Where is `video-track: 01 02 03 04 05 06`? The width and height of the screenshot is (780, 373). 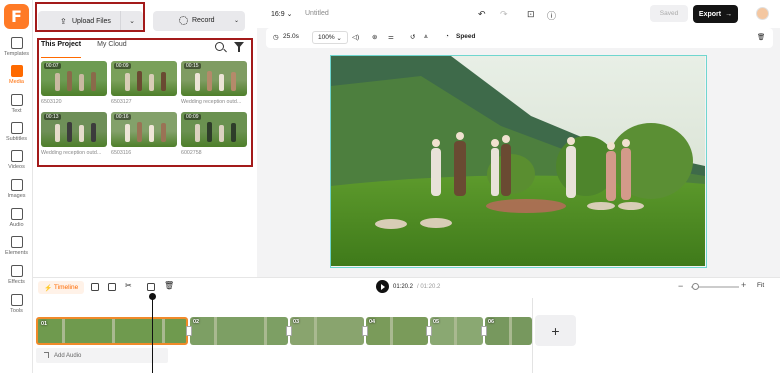
video-track: 01 02 03 04 05 06 is located at coordinates (284, 331).